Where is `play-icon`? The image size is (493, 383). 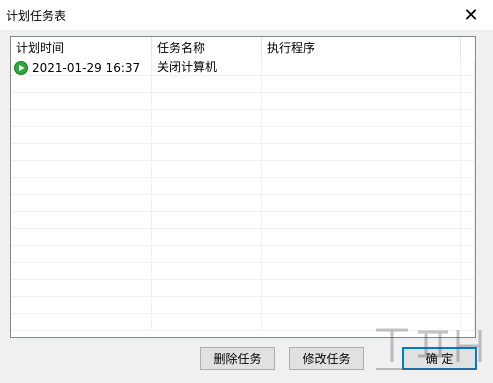
play-icon is located at coordinates (21, 67).